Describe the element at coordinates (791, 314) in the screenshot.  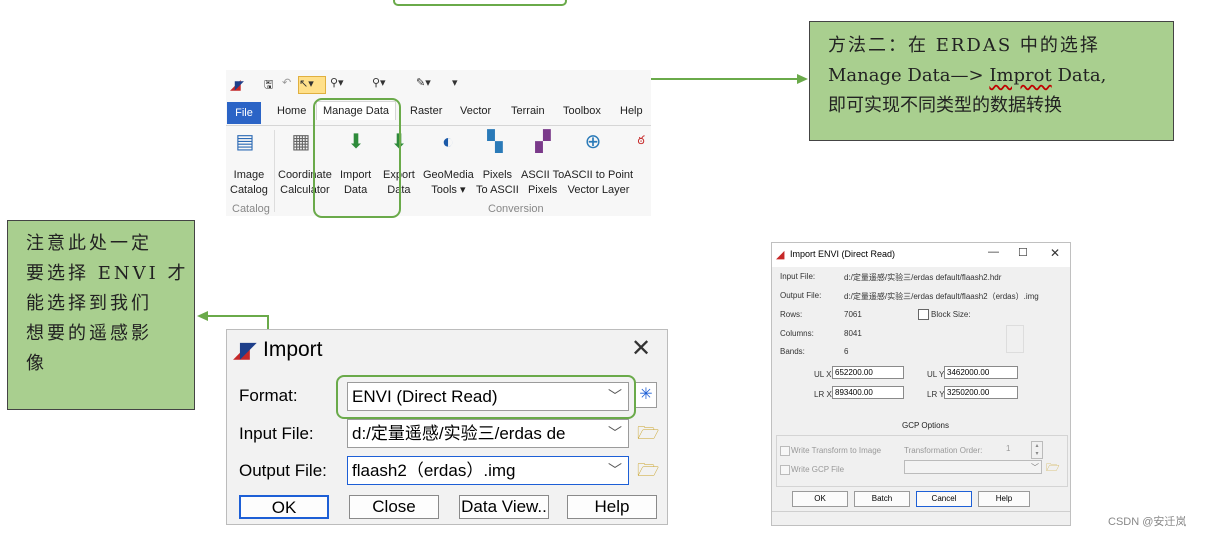
I see `rows-label: Rows:` at that location.